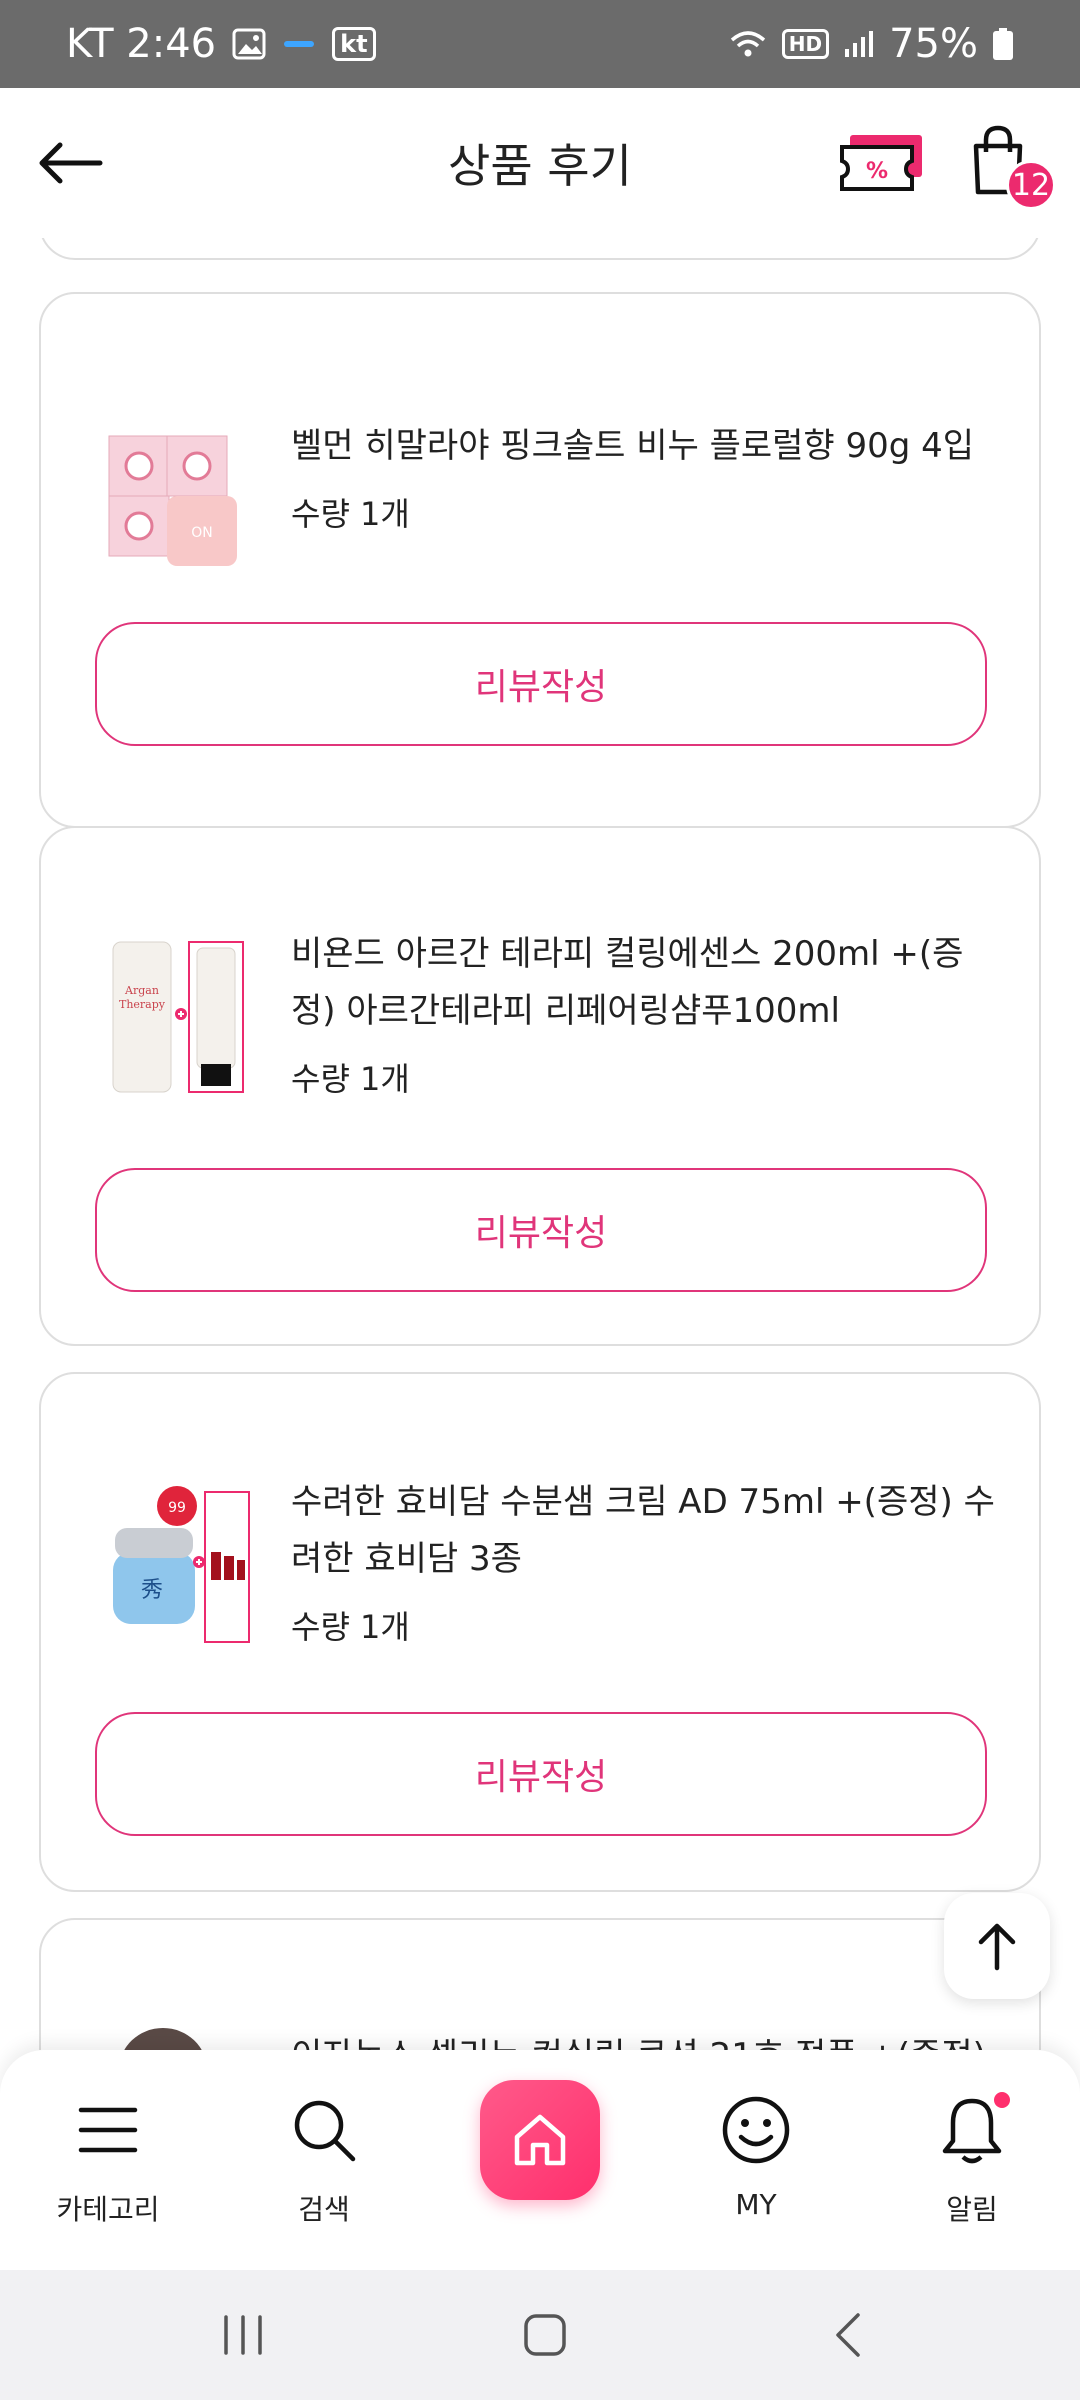 The image size is (1080, 2400). I want to click on app-header: 상품 후기 % 12, so click(540, 163).